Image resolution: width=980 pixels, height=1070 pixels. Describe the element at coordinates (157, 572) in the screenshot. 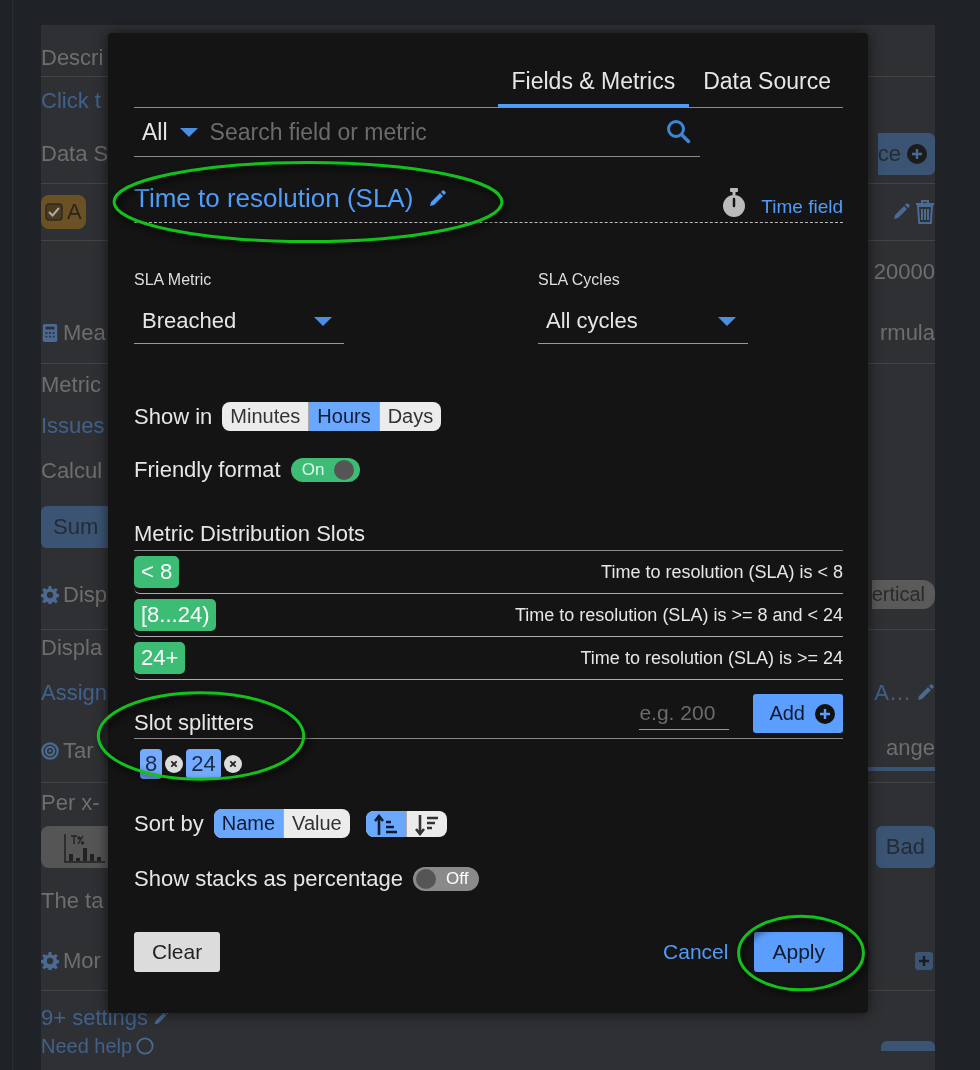

I see `slot-badge: < 8` at that location.